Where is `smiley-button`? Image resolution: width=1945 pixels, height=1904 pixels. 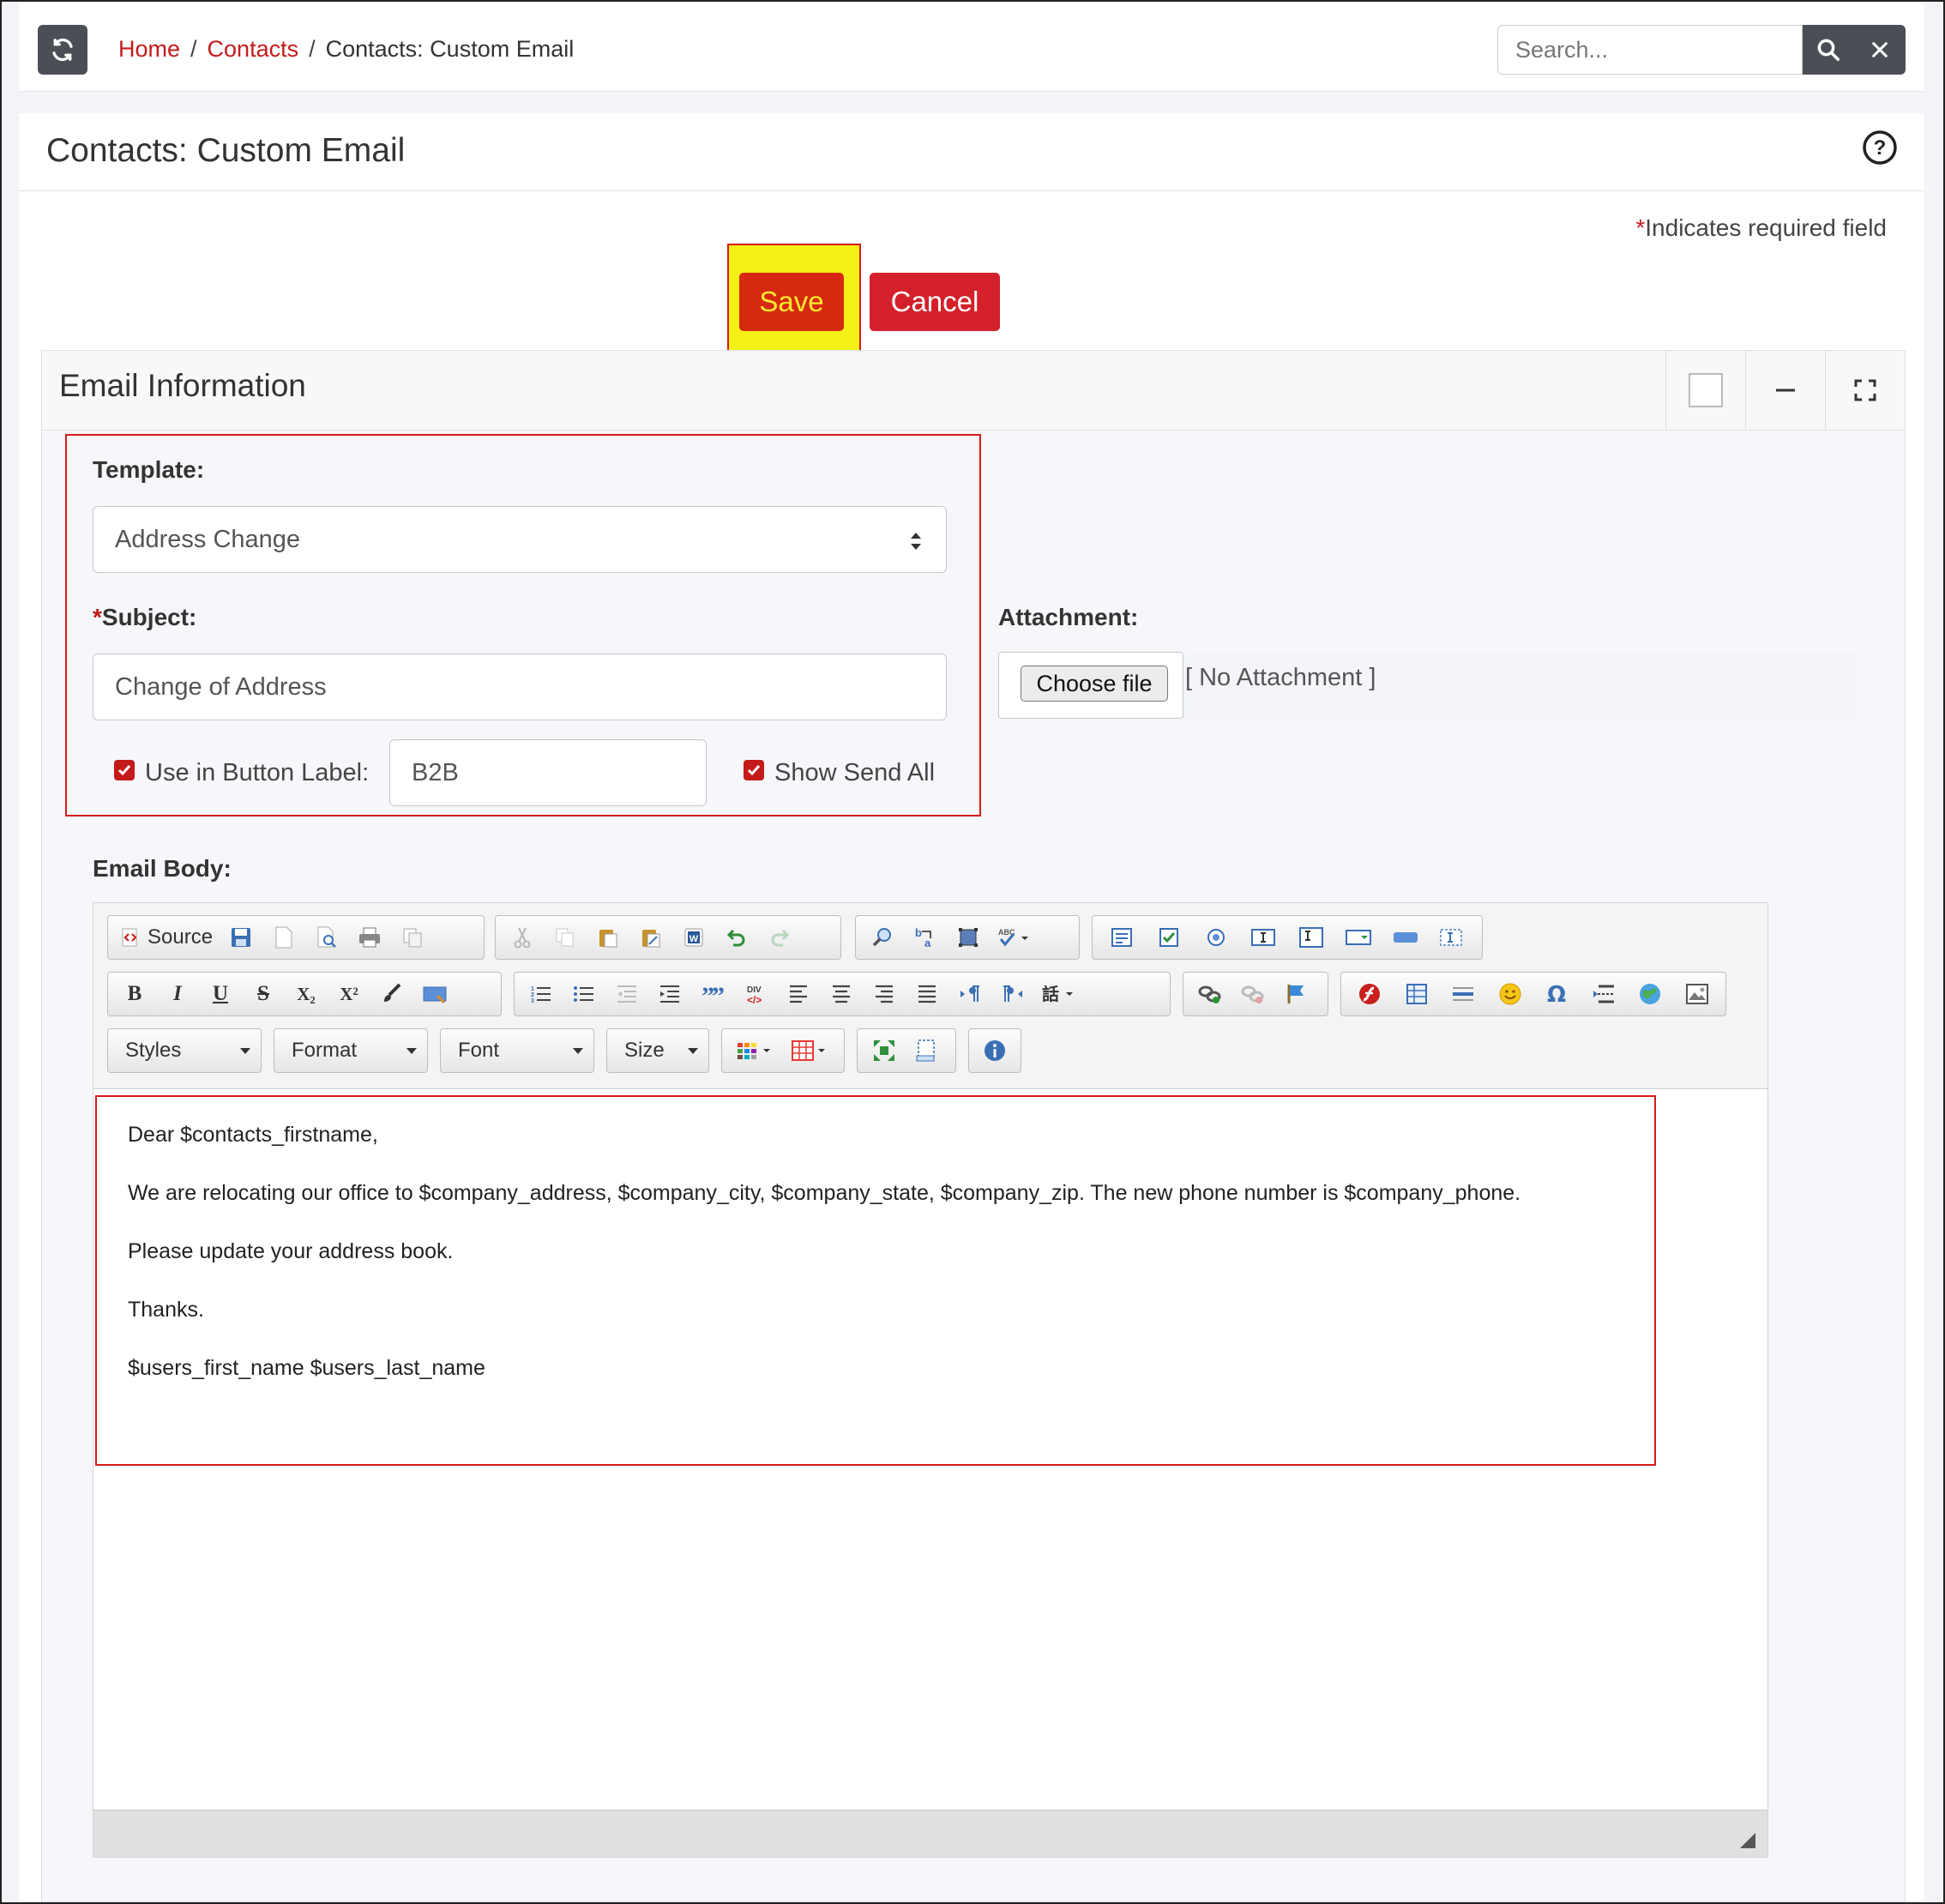 smiley-button is located at coordinates (1510, 994).